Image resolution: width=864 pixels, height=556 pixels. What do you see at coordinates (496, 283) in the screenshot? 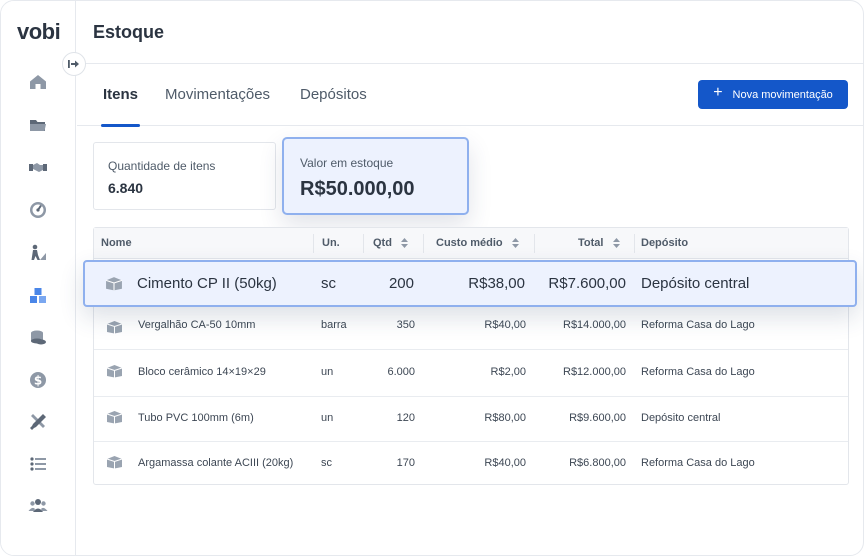
I see `item-avg-cost: R$38,00` at bounding box center [496, 283].